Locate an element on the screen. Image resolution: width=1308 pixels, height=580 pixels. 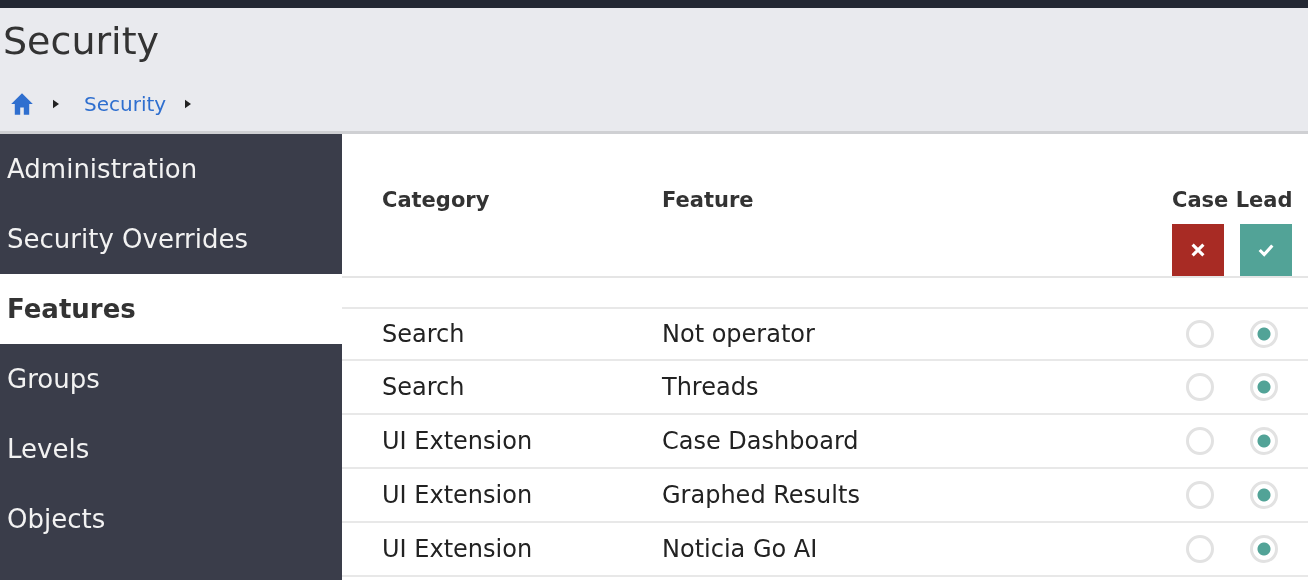
sidebar-item: Administration is located at coordinates (171, 169).